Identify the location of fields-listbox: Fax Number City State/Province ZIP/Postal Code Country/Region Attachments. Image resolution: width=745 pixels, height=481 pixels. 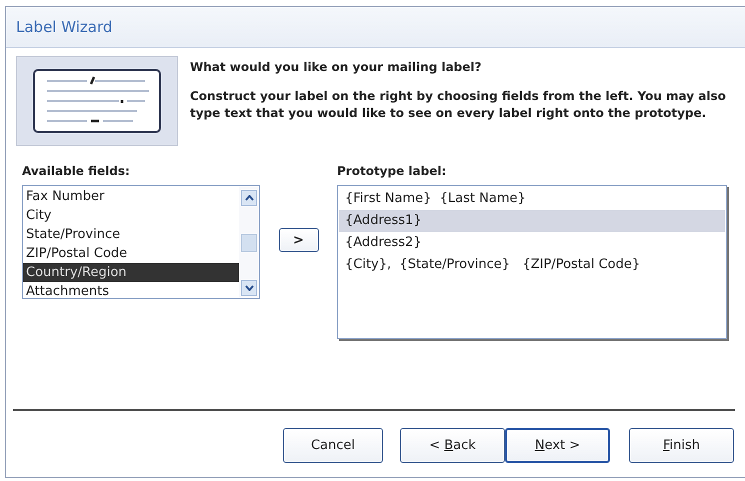
(141, 242).